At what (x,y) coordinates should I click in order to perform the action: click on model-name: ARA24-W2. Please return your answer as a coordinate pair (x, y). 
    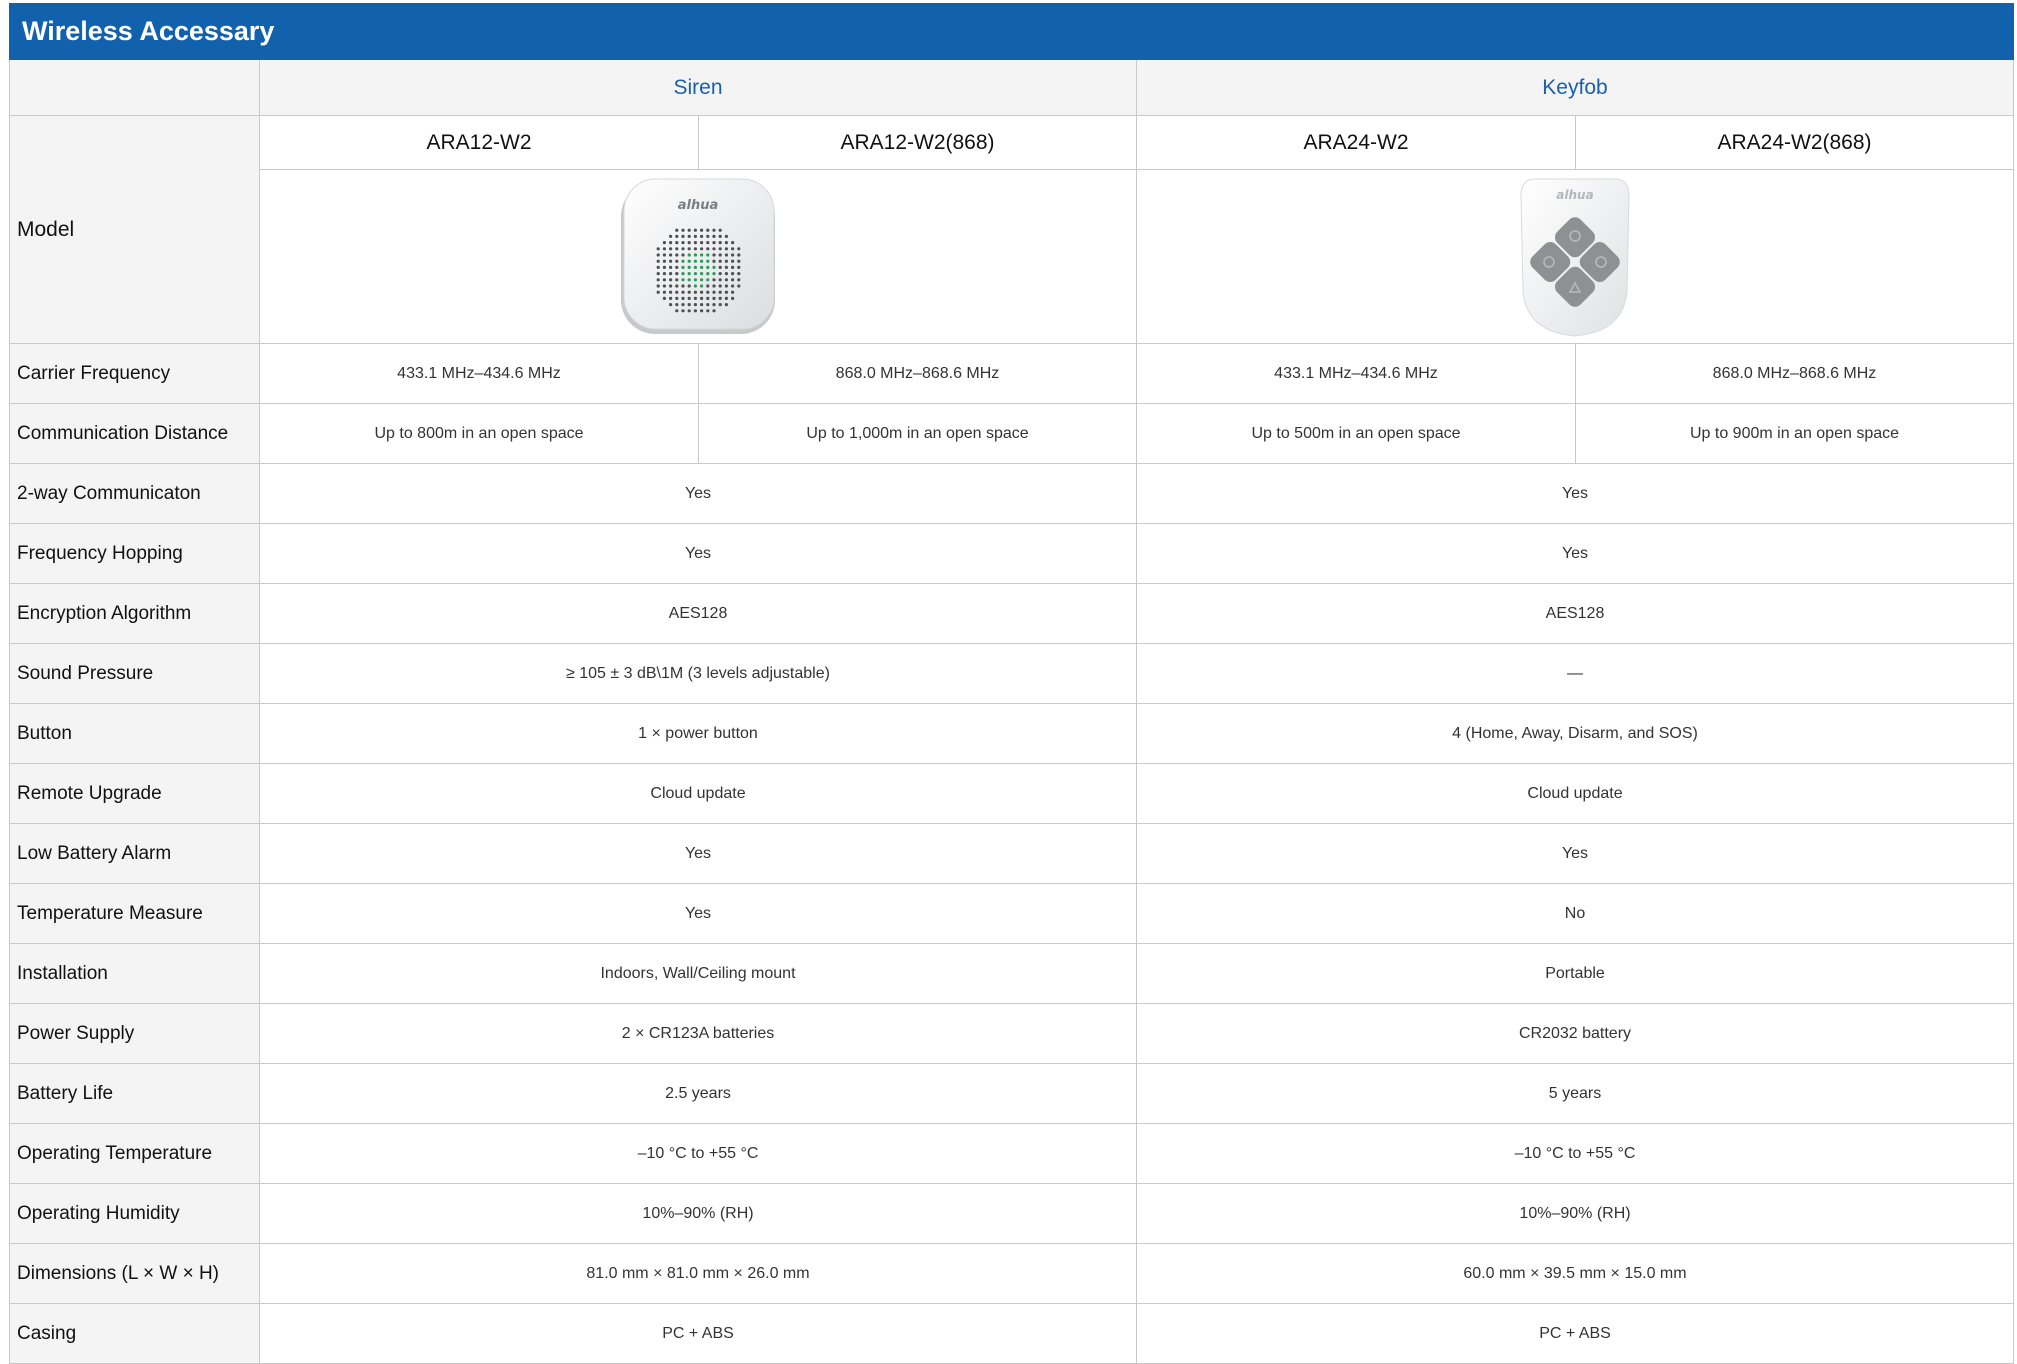
    Looking at the image, I should click on (1356, 142).